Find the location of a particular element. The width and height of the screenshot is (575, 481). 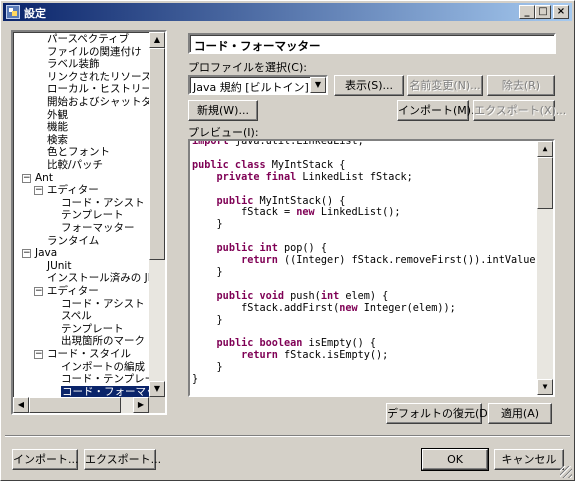

tree-item: パースペクティブ is located at coordinates (88, 39).